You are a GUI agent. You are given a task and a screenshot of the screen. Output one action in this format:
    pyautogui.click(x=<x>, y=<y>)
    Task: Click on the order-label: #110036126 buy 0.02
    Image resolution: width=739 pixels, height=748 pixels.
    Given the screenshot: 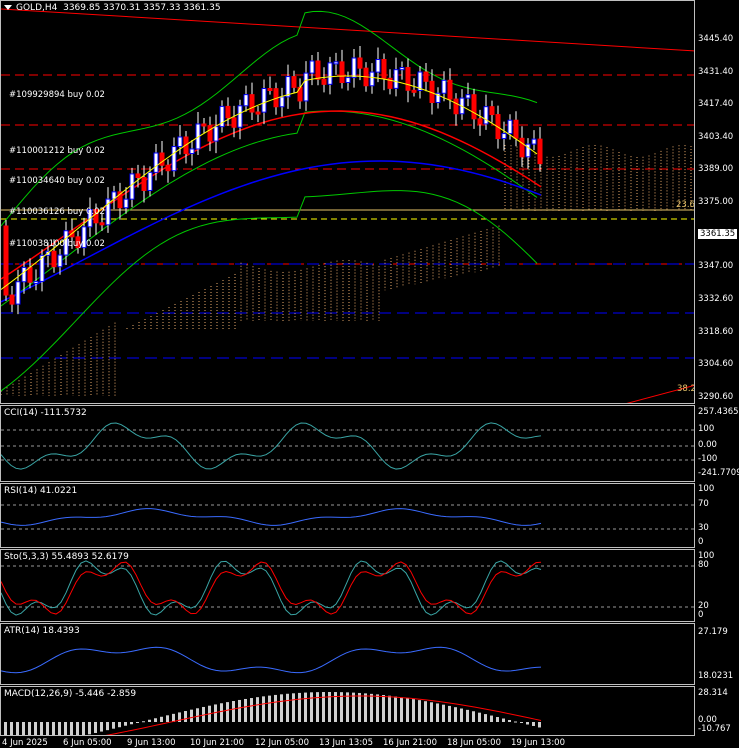 What is the action you would take?
    pyautogui.click(x=57, y=212)
    